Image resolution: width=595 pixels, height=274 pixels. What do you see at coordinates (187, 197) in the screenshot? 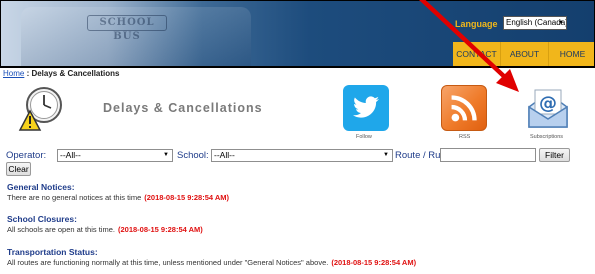
I see `general-notices-timestamp: (2018-08-15 9:28:54 AM)` at bounding box center [187, 197].